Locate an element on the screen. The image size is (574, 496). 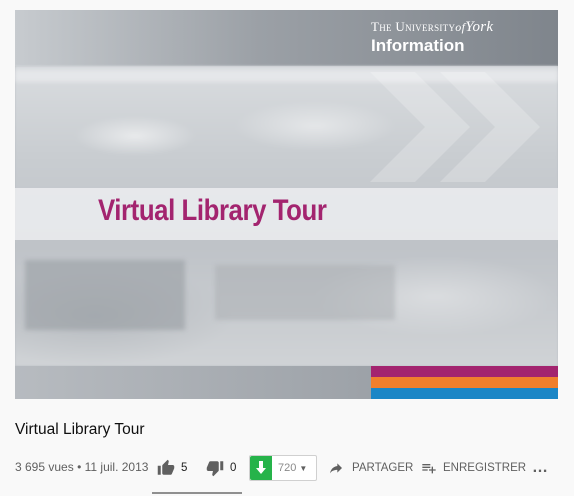
save-label: ENREGISTRER is located at coordinates (485, 468).